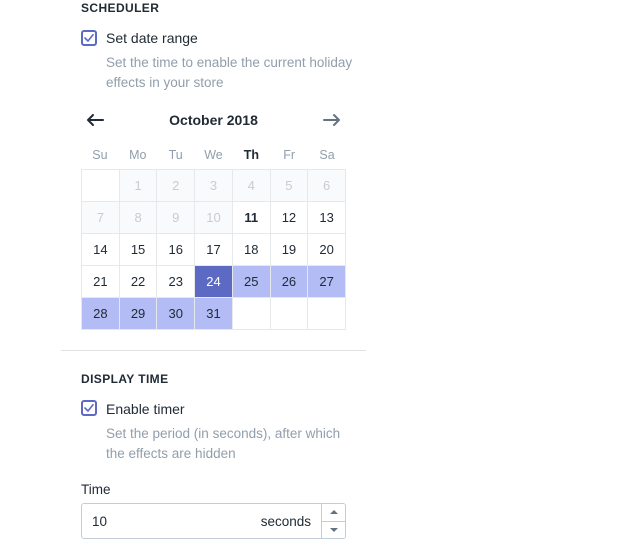 This screenshot has height=549, width=625. I want to click on calendar-header: October 2018, so click(213, 120).